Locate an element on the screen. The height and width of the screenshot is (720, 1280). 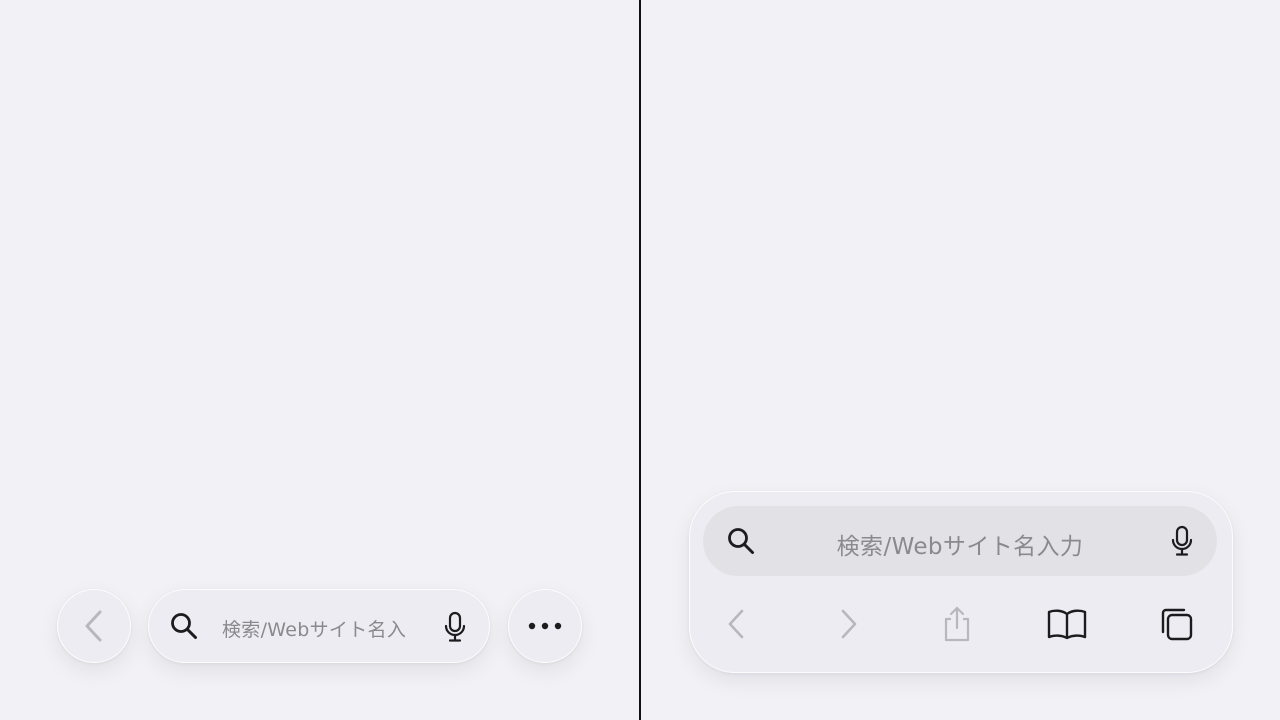
bottom-toolbar-panel: 検索/Webサイト名入力 is located at coordinates (961, 582).